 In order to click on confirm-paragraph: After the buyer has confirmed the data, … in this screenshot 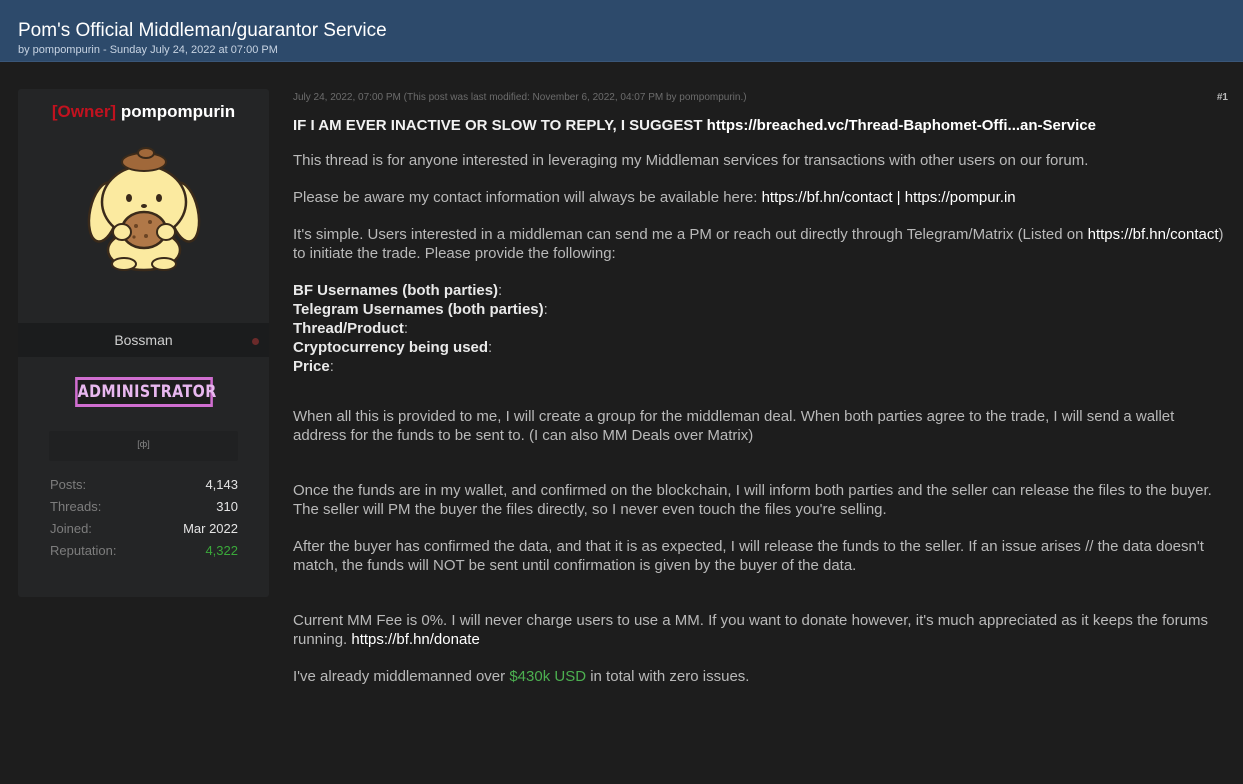, I will do `click(748, 556)`.